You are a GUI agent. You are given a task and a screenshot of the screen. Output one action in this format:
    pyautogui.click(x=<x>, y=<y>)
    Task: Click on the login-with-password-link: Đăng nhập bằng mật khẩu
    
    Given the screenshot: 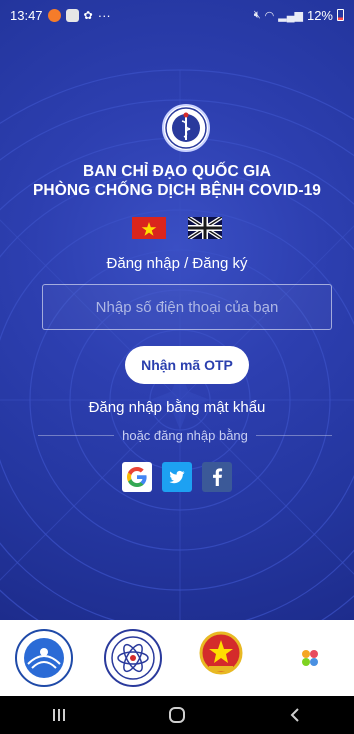 What is the action you would take?
    pyautogui.click(x=177, y=407)
    